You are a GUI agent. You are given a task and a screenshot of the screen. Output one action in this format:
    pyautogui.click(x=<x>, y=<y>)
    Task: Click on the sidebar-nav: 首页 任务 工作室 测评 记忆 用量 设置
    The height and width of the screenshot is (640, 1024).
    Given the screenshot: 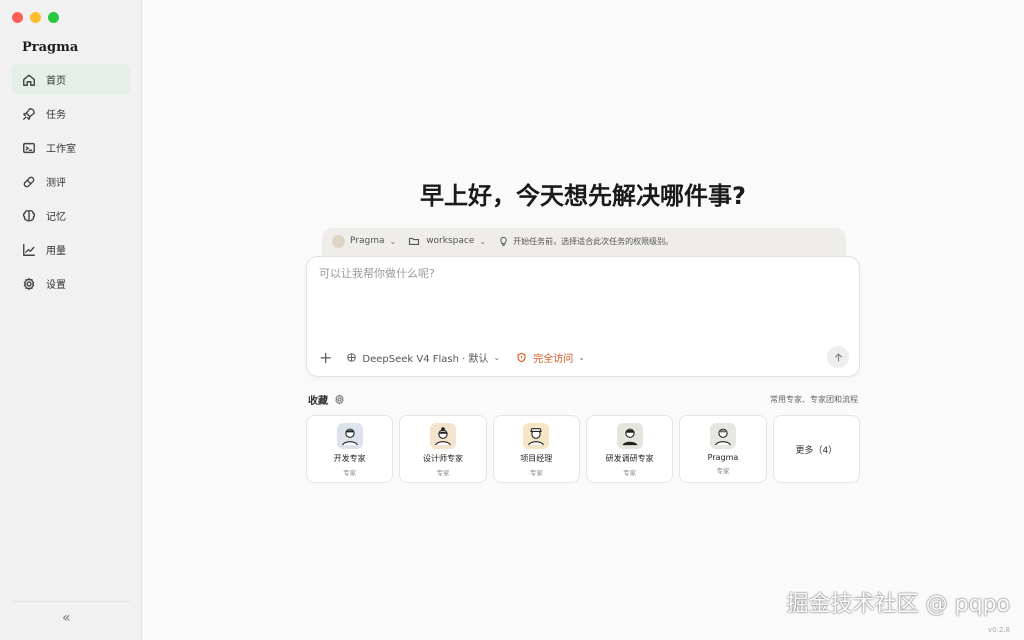 What is the action you would take?
    pyautogui.click(x=71, y=183)
    